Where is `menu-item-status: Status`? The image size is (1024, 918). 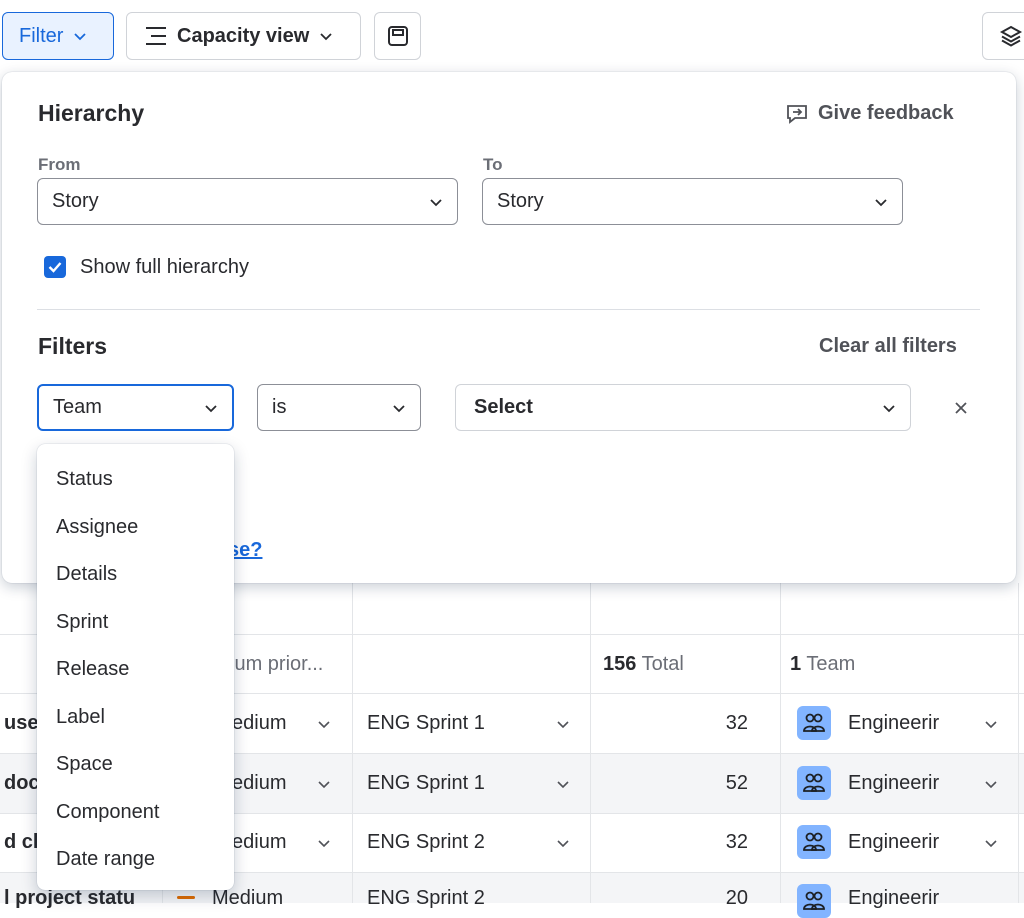
menu-item-status: Status is located at coordinates (135, 480).